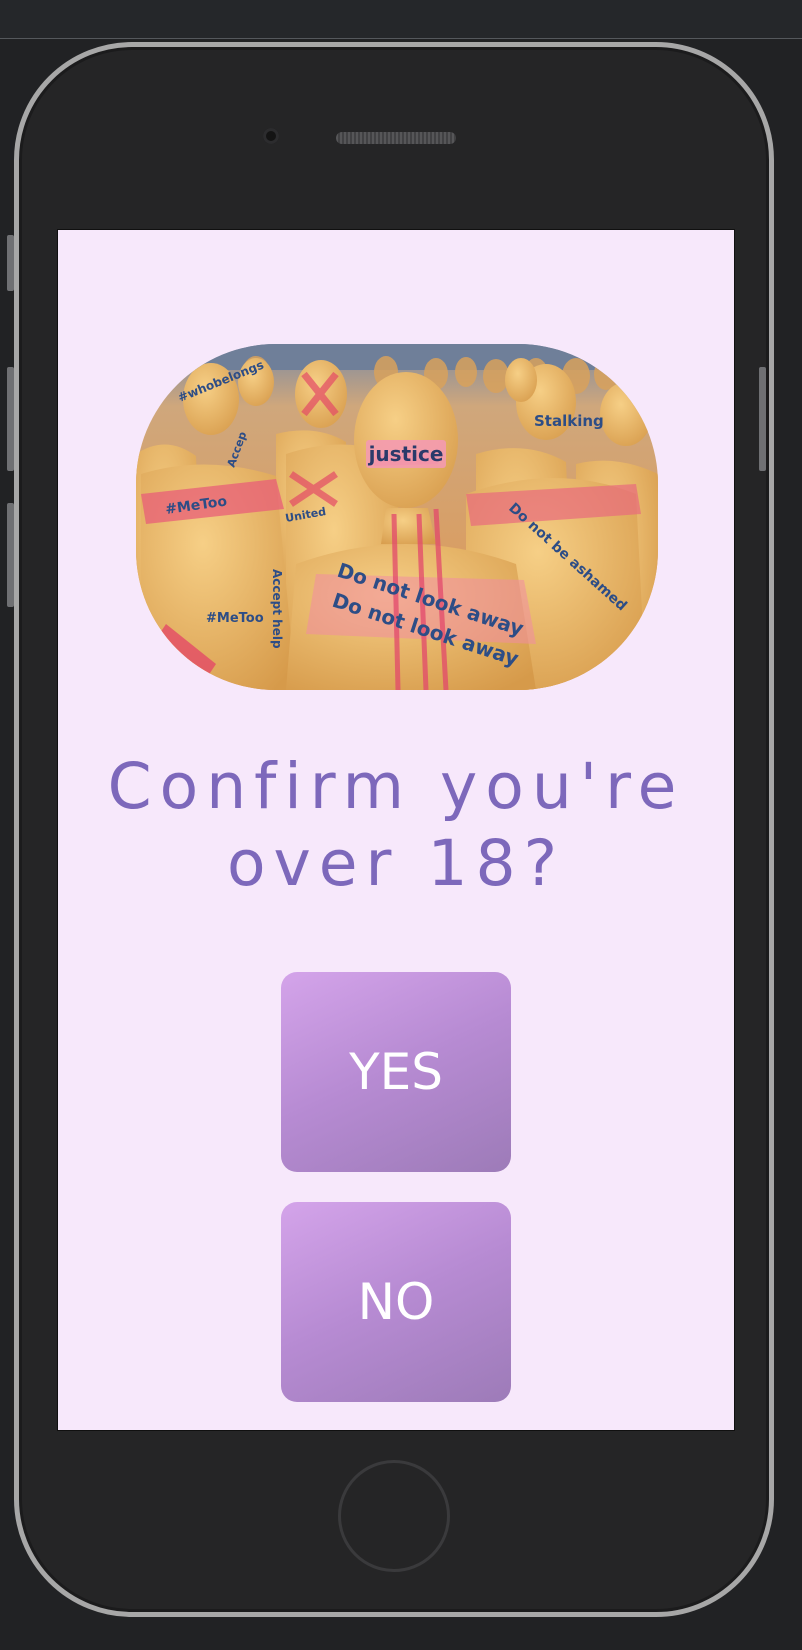  Describe the element at coordinates (396, 825) in the screenshot. I see `age-confirmation-question: Confirm you're over 18?` at that location.